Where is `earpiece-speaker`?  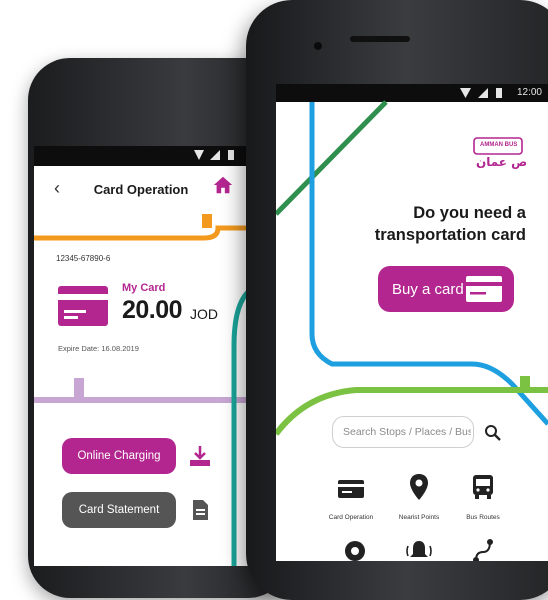
earpiece-speaker is located at coordinates (380, 39).